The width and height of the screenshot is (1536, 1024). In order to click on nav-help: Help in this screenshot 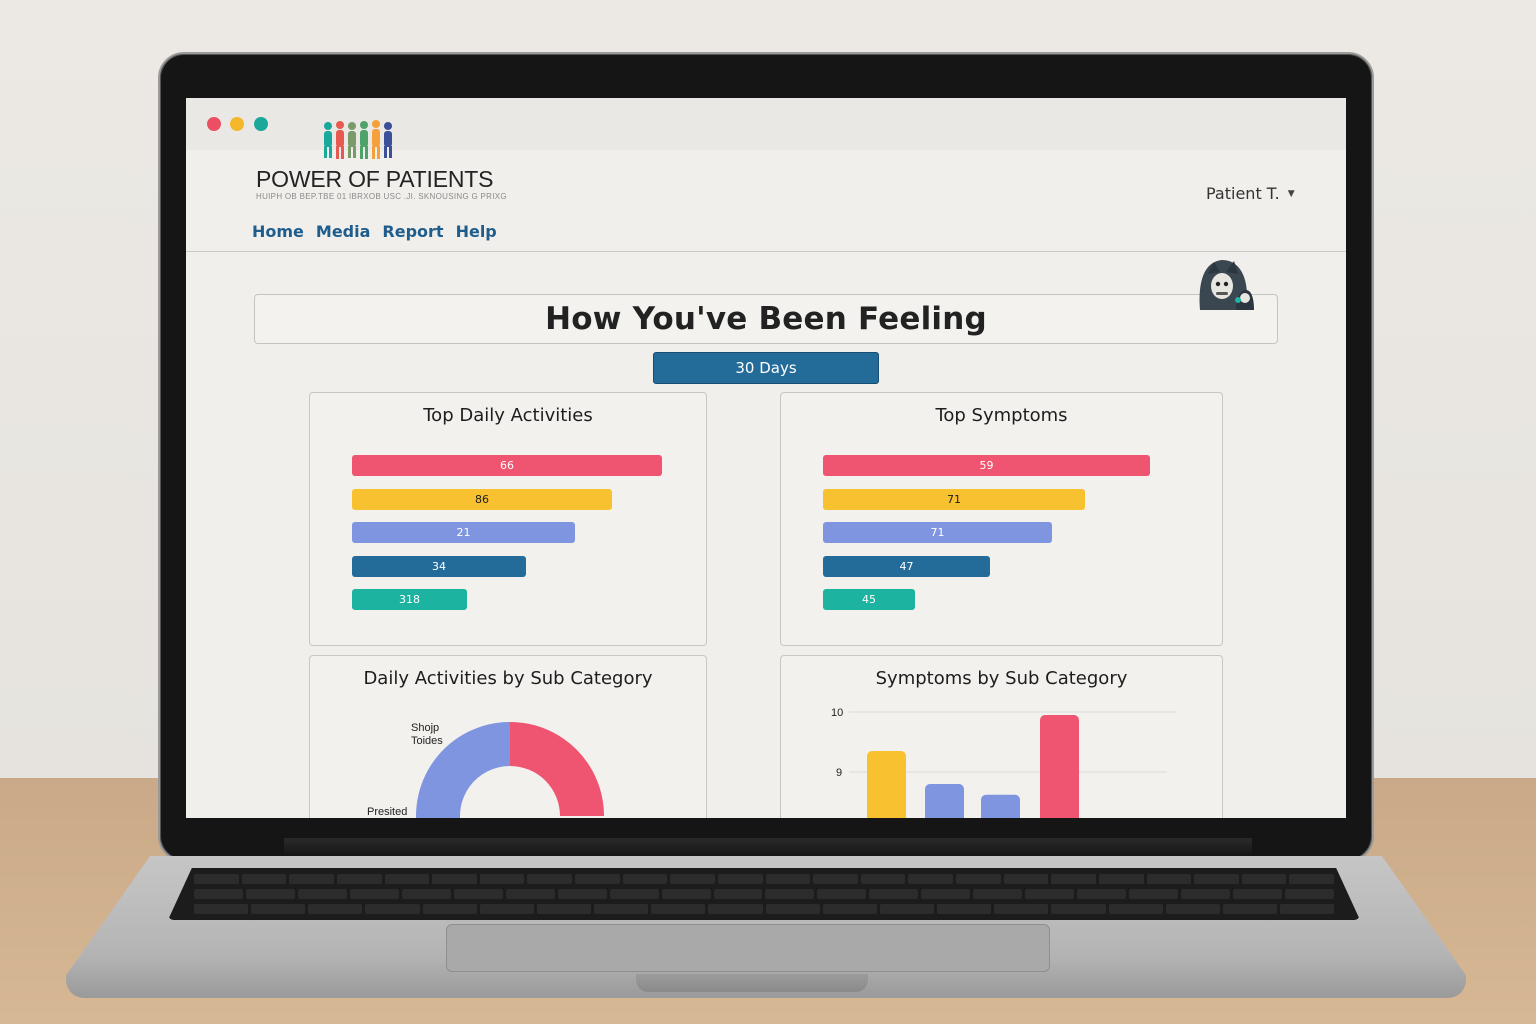, I will do `click(476, 231)`.